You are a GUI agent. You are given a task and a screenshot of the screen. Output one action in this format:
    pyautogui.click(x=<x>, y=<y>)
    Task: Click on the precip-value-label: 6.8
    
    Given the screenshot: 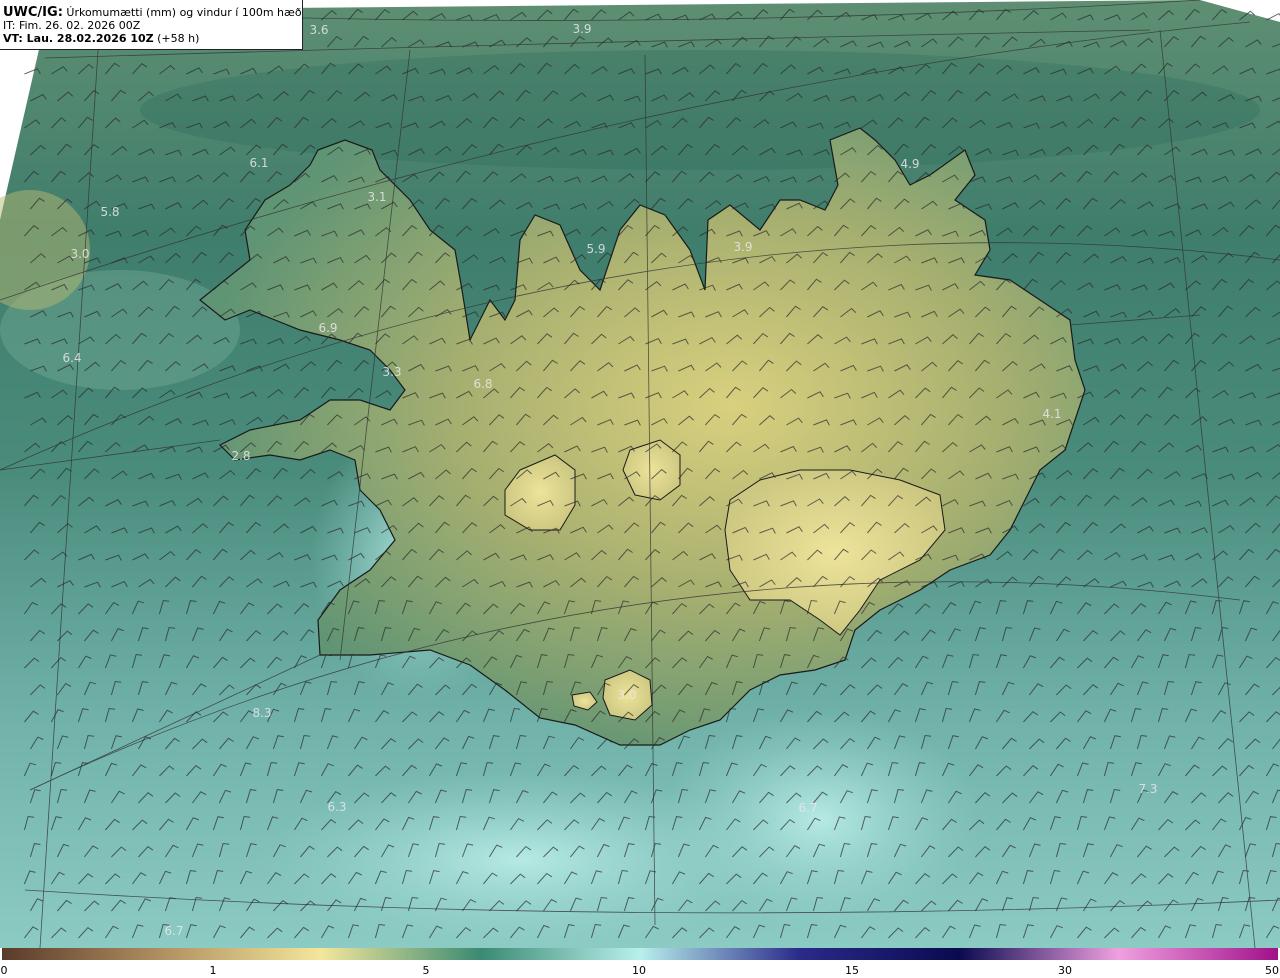 What is the action you would take?
    pyautogui.click(x=482, y=384)
    